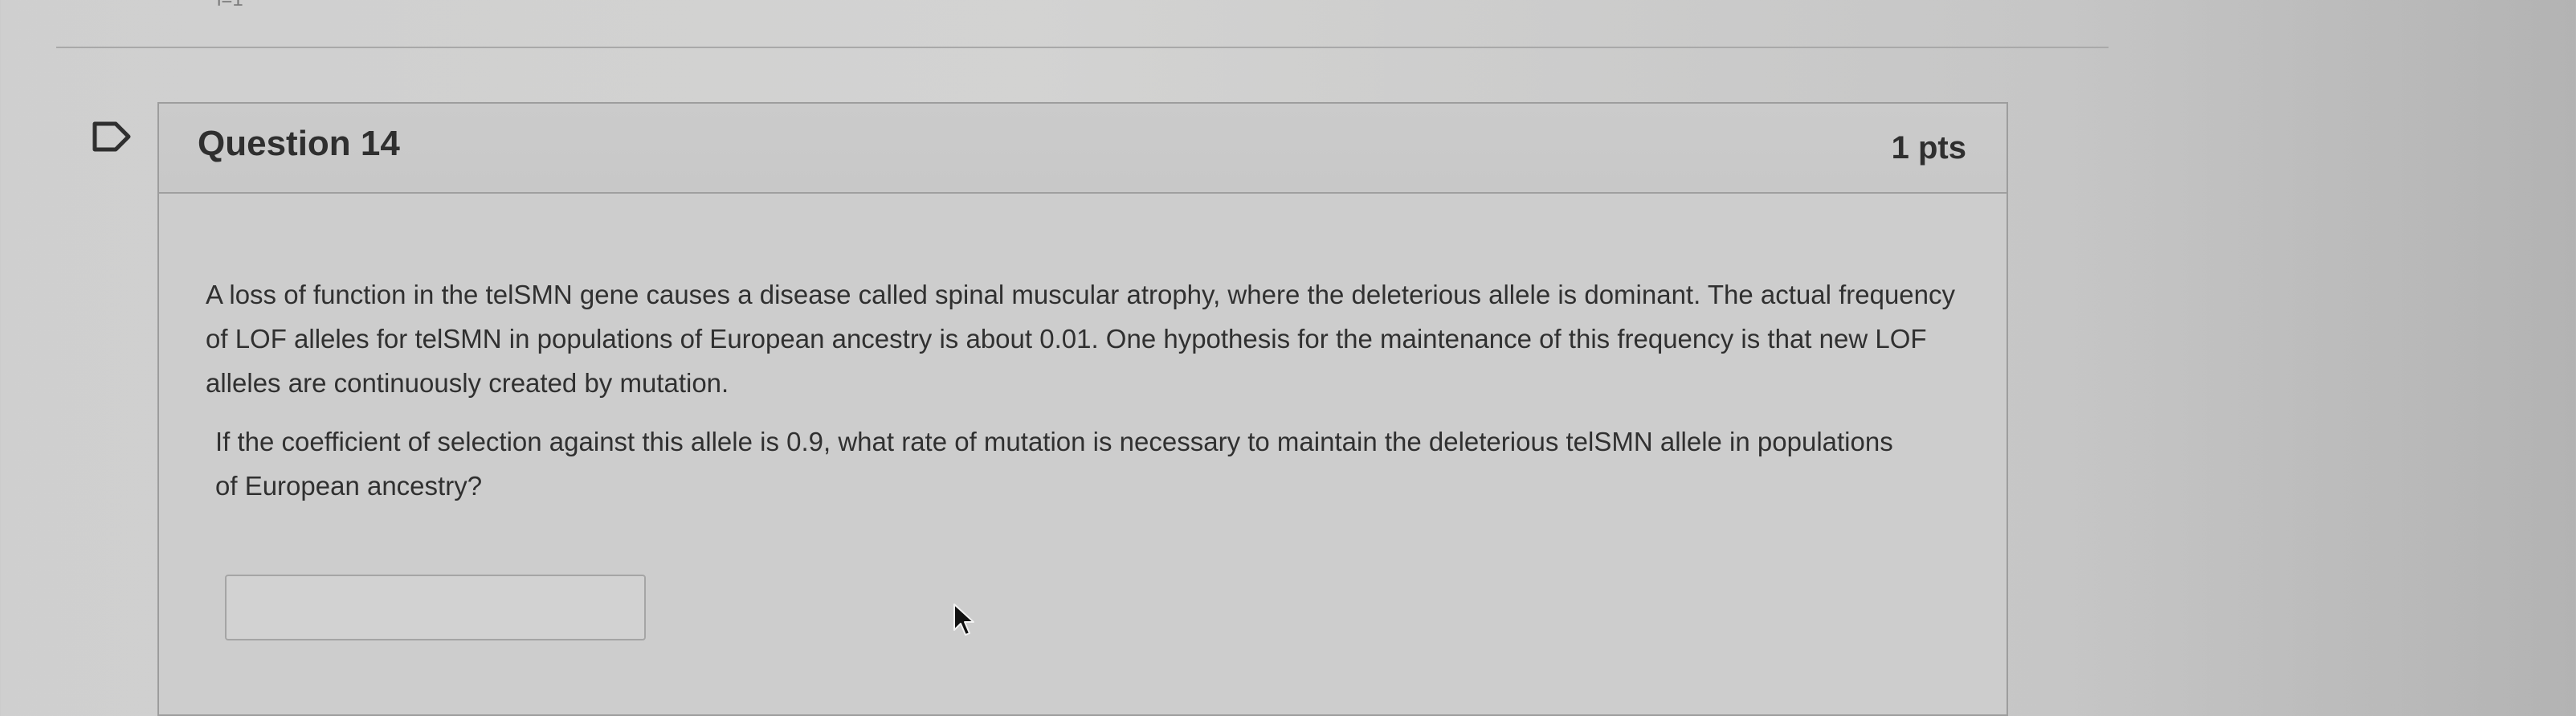  Describe the element at coordinates (1082, 47) in the screenshot. I see `section-divider` at that location.